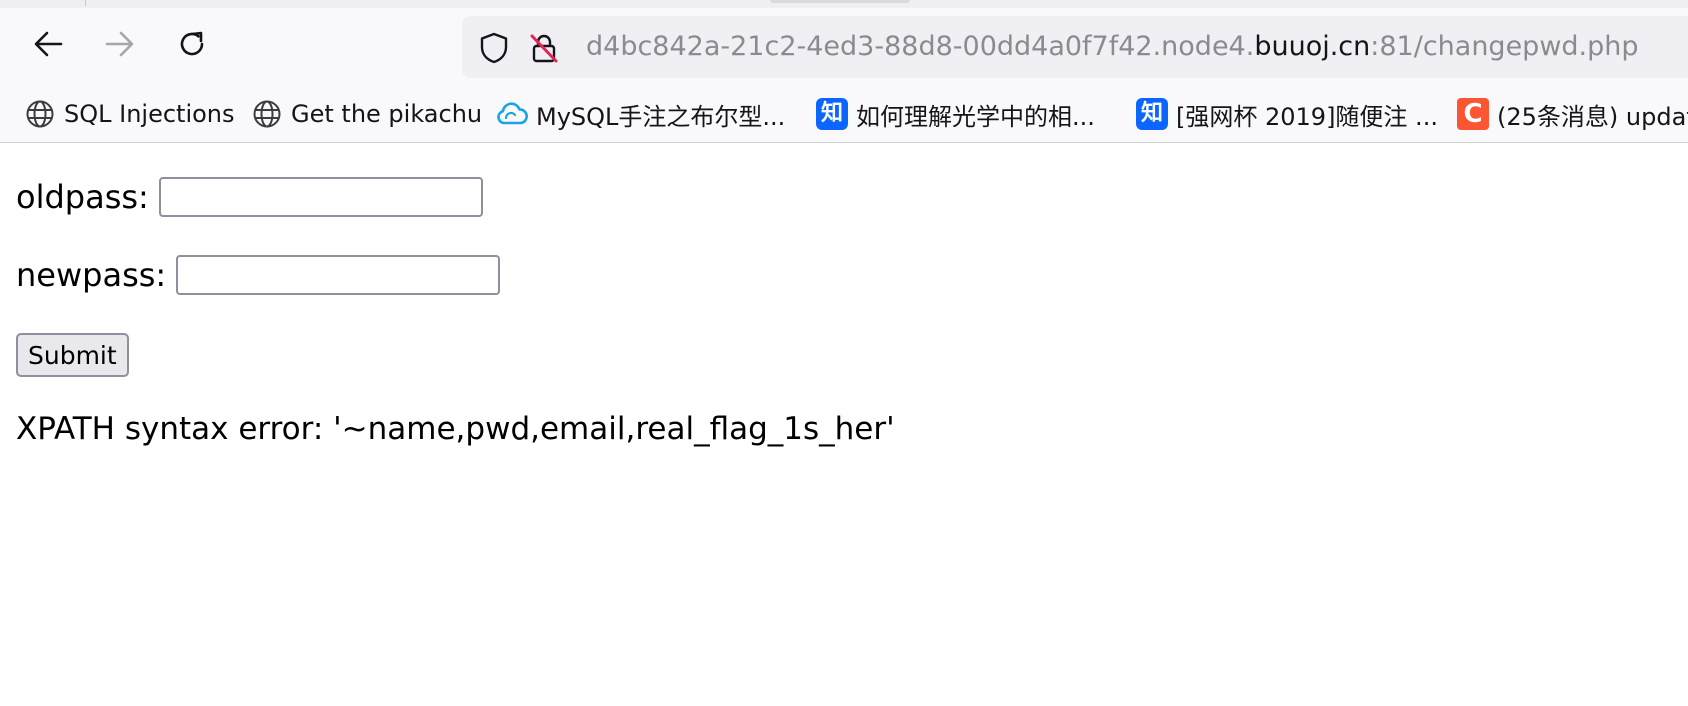 Image resolution: width=1688 pixels, height=706 pixels. Describe the element at coordinates (72, 355) in the screenshot. I see `submit-button: Submit` at that location.